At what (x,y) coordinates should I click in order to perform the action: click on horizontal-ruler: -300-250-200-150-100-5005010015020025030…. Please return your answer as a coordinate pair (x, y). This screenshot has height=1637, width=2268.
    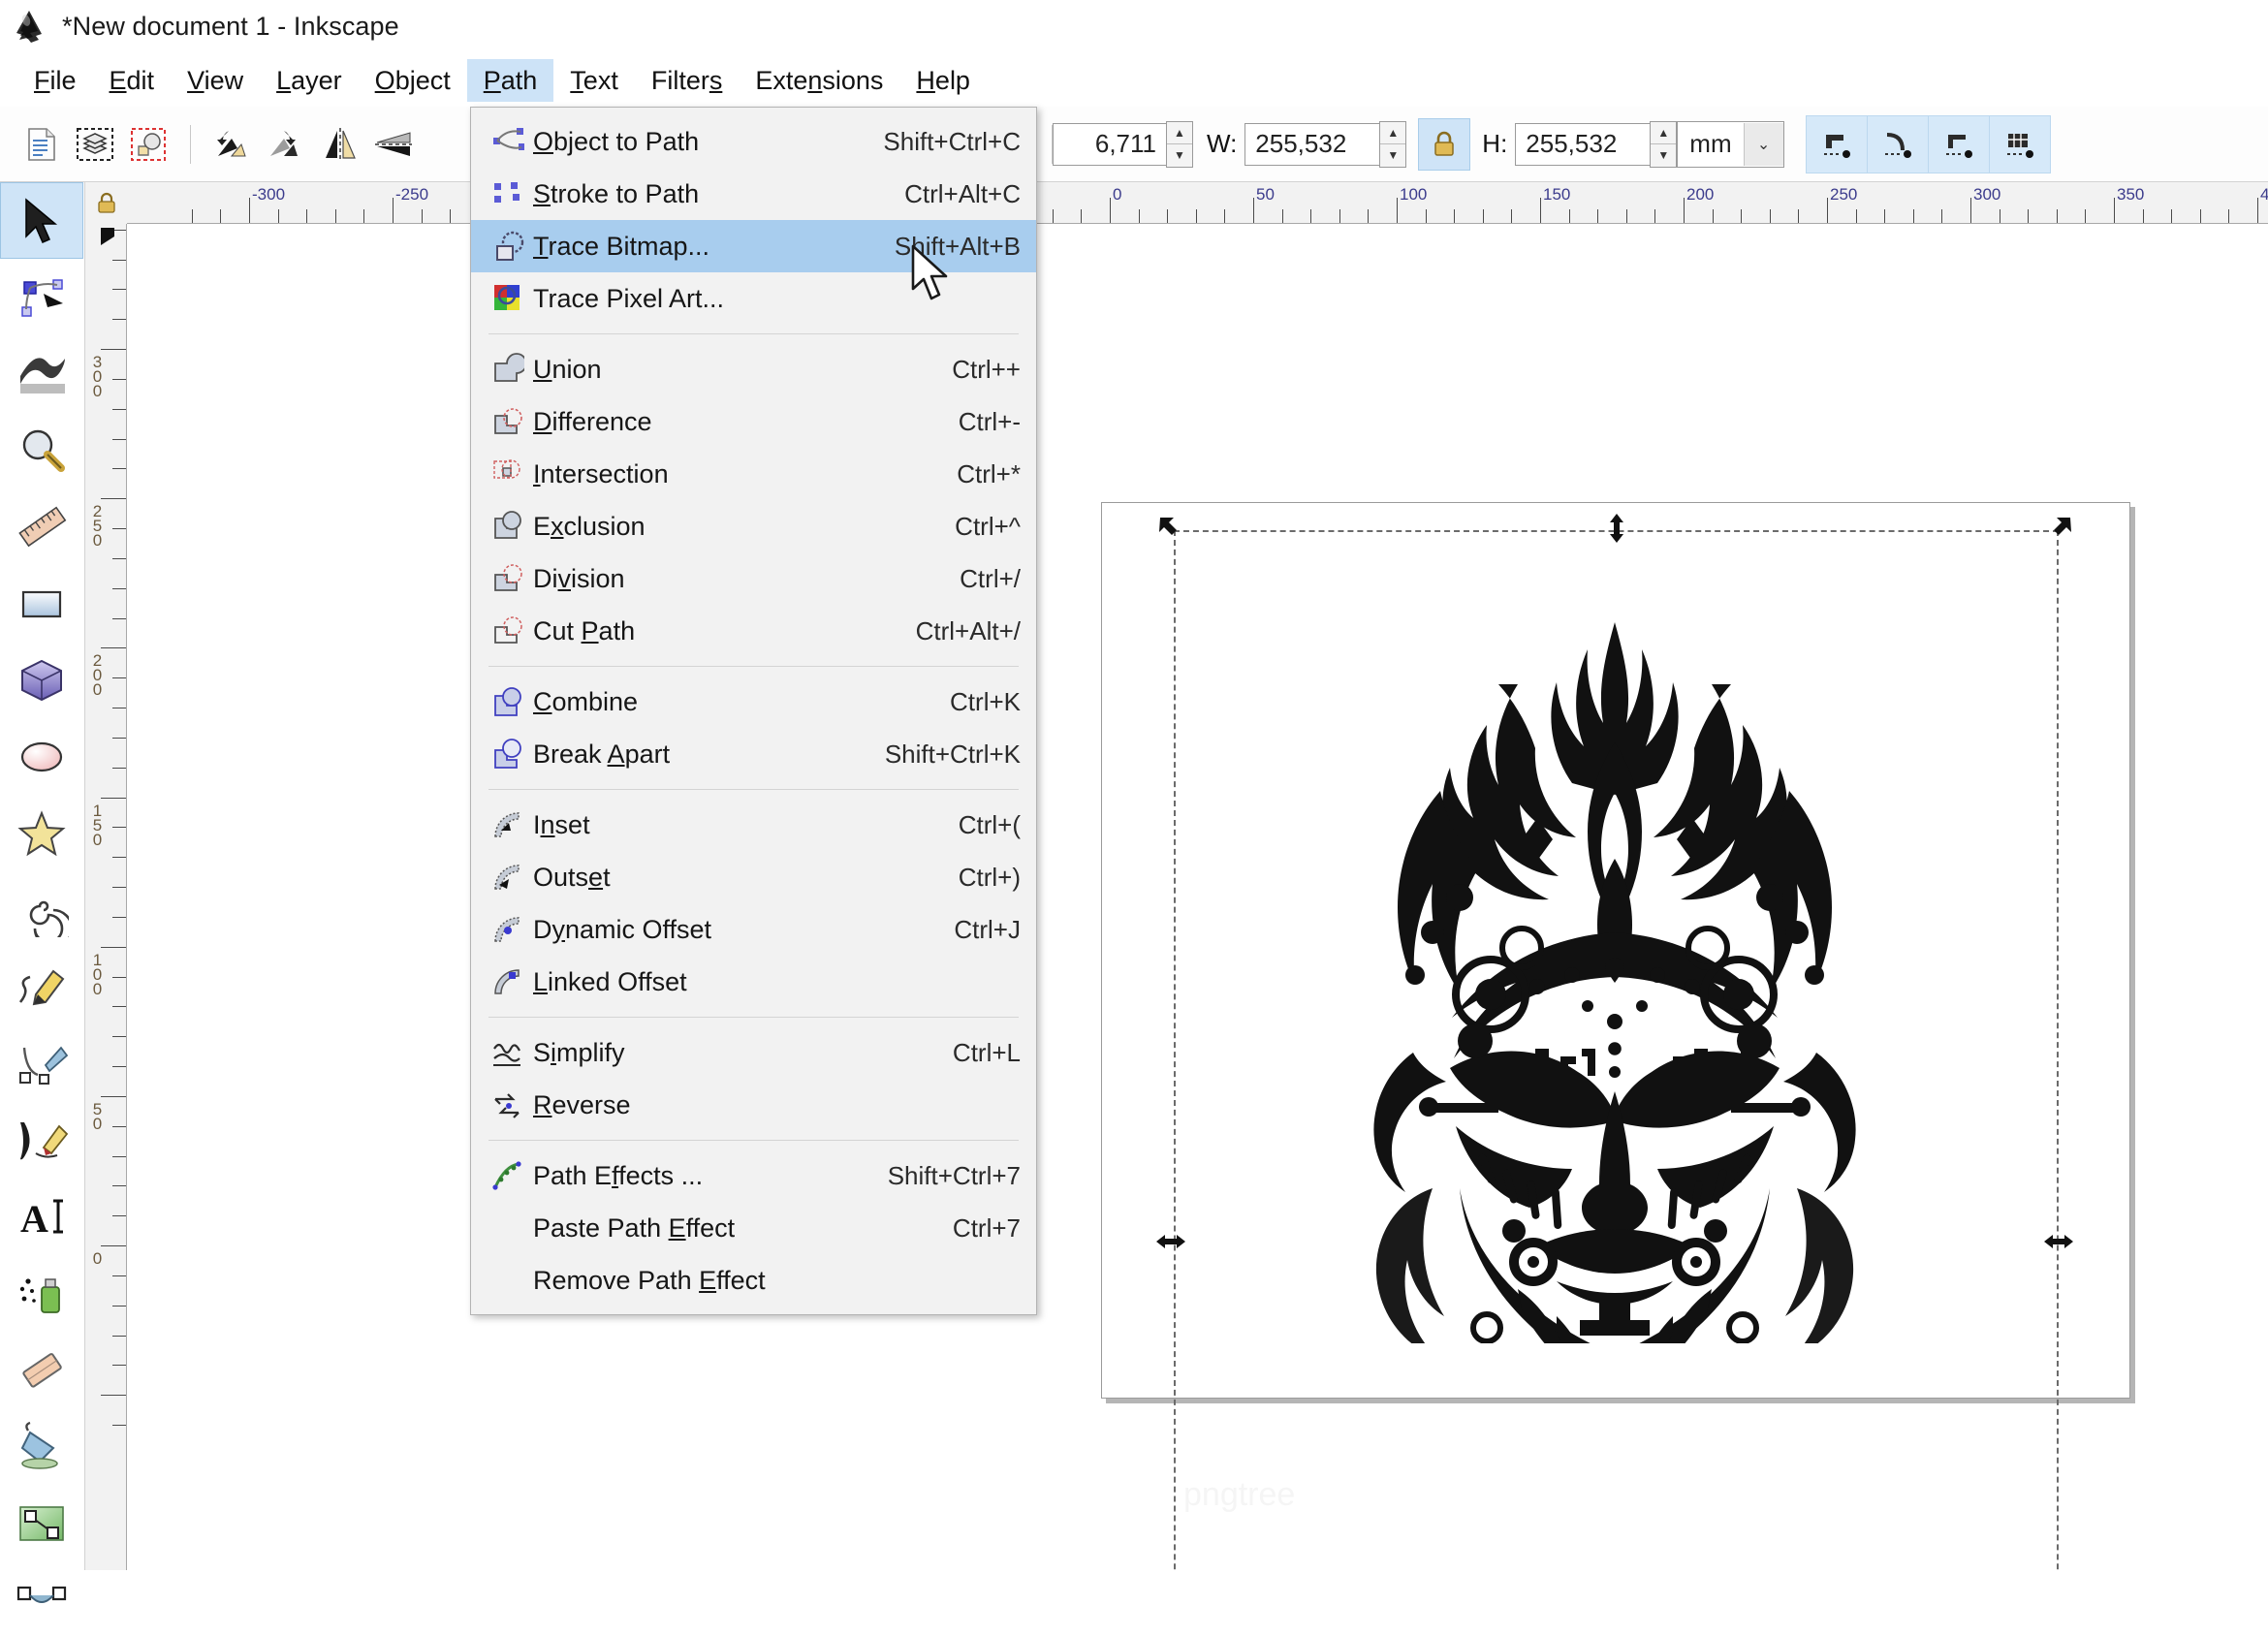
    Looking at the image, I should click on (1177, 203).